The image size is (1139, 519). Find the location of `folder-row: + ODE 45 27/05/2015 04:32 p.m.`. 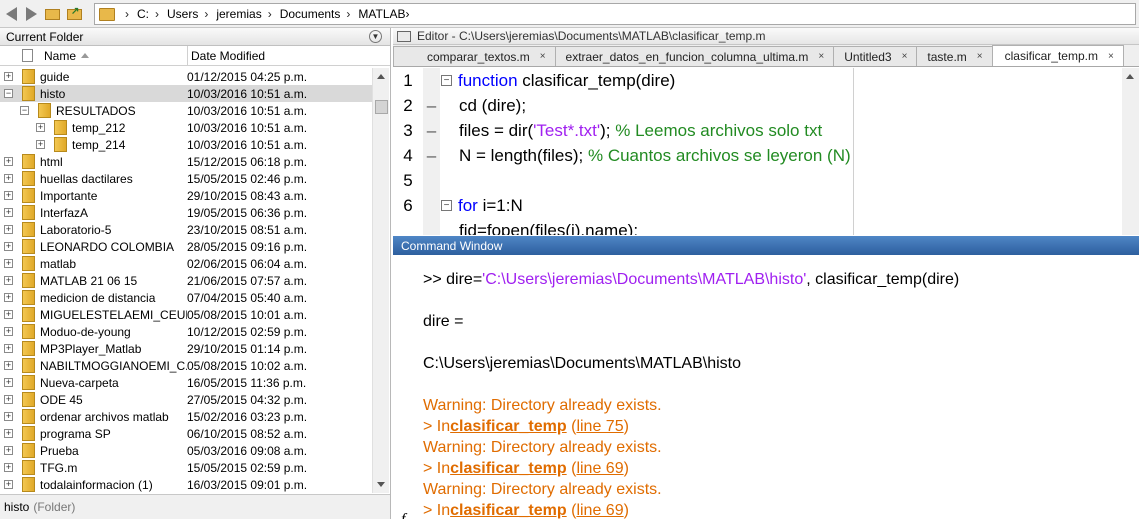

folder-row: + ODE 45 27/05/2015 04:32 p.m. is located at coordinates (186, 399).